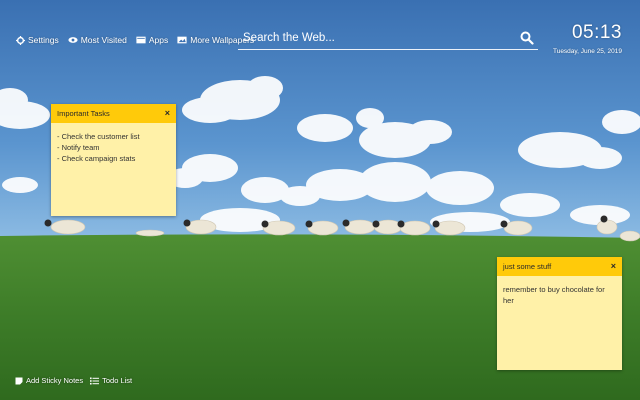 The width and height of the screenshot is (640, 400). Describe the element at coordinates (141, 40) in the screenshot. I see `apps-icon` at that location.